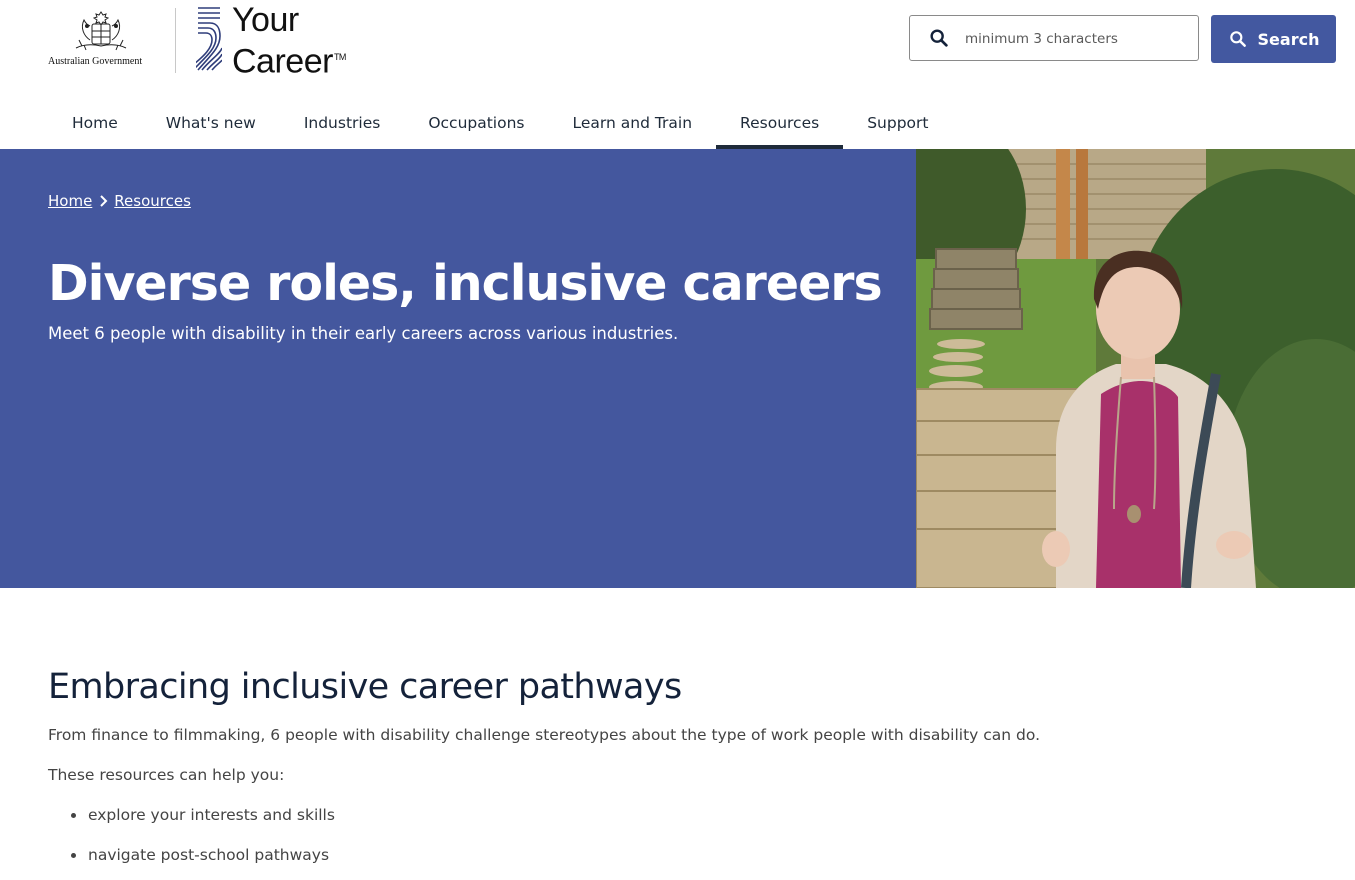  What do you see at coordinates (166, 775) in the screenshot?
I see `lead-paragraph: These resources can help you:` at bounding box center [166, 775].